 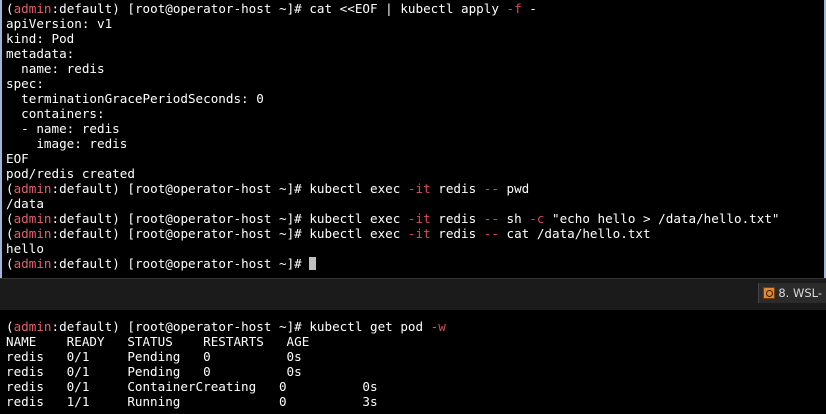 What do you see at coordinates (67, 143) in the screenshot?
I see `output-line: image: redis` at bounding box center [67, 143].